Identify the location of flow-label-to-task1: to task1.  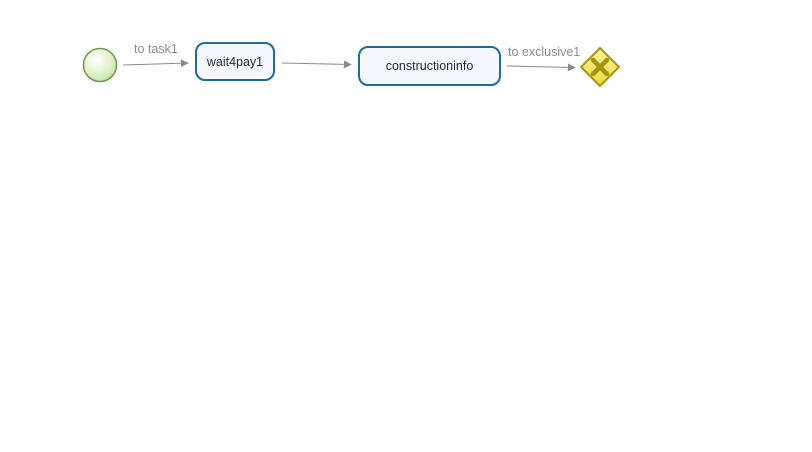
(156, 49).